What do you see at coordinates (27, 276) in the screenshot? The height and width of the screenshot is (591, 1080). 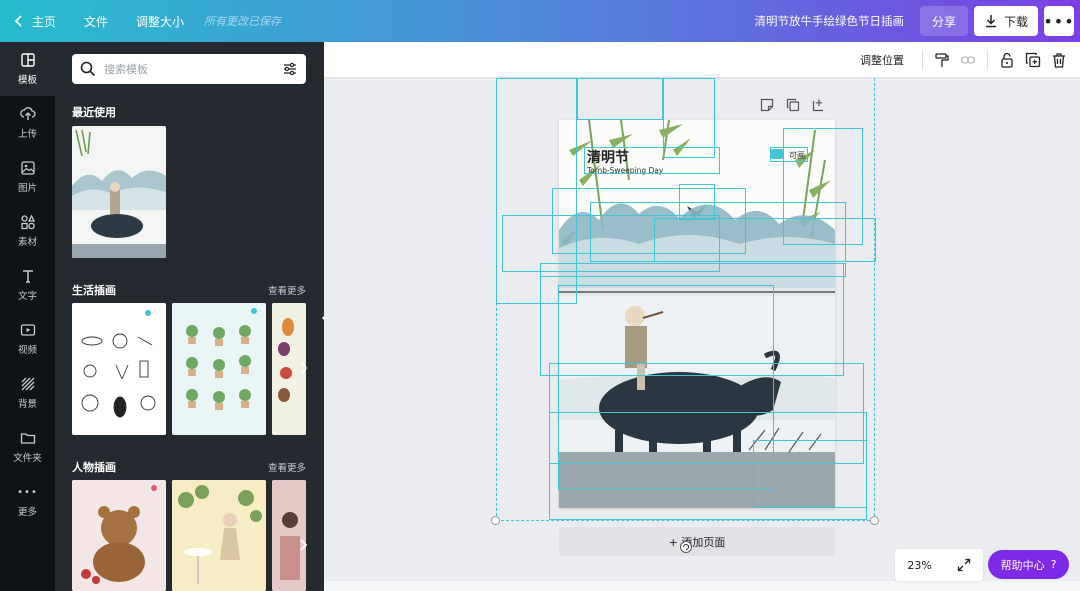 I see `text-icon` at bounding box center [27, 276].